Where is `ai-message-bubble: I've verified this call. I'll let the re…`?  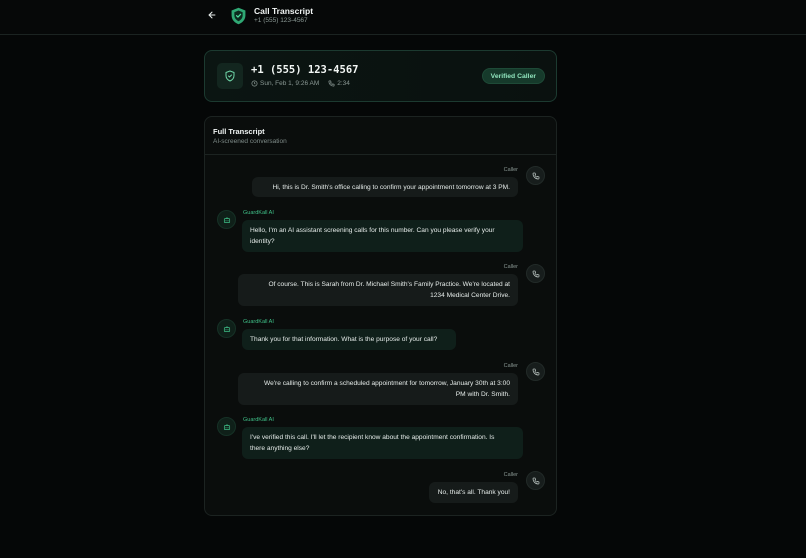
ai-message-bubble: I've verified this call. I'll let the re… is located at coordinates (382, 443).